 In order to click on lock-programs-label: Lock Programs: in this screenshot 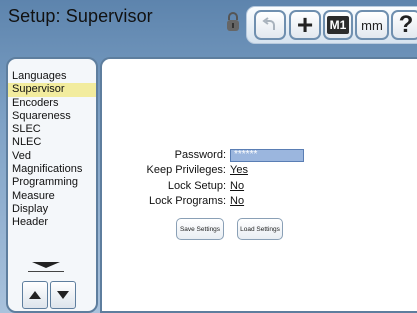, I will do `click(187, 201)`.